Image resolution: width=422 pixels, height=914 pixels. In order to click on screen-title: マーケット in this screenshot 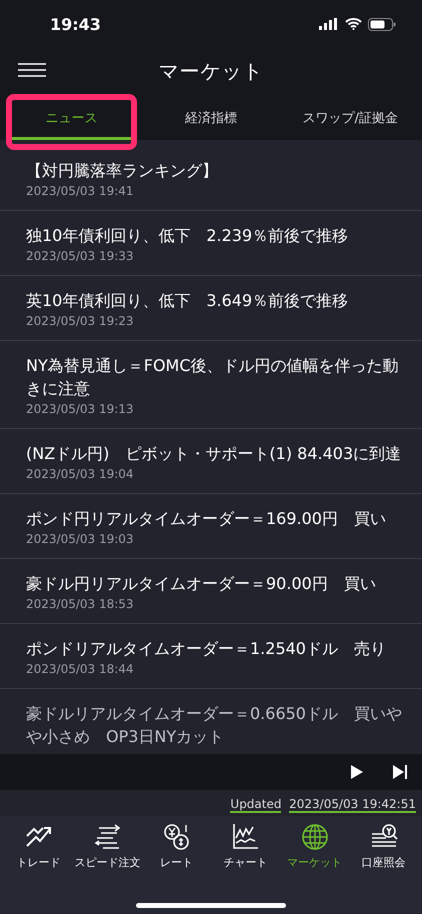, I will do `click(211, 71)`.